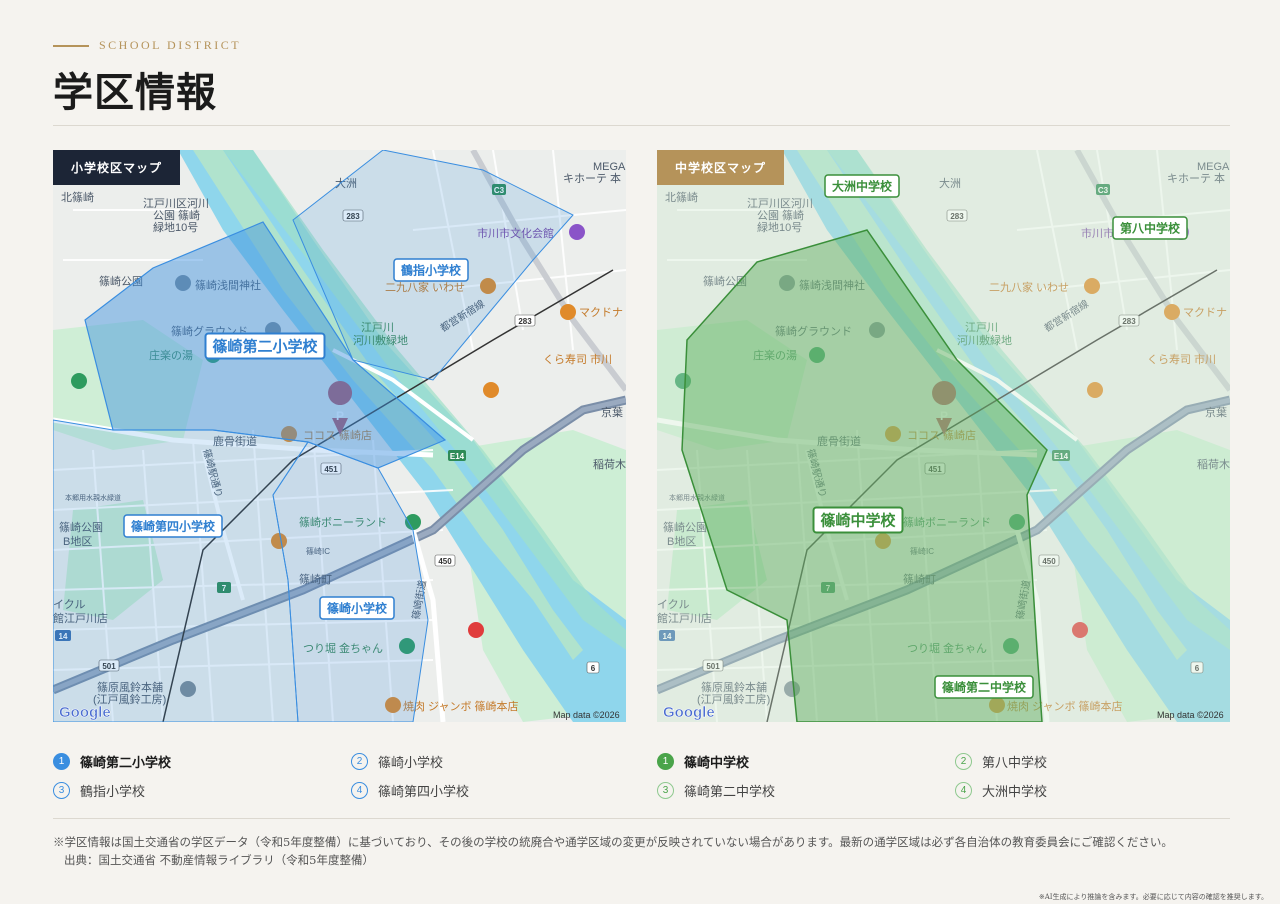 The height and width of the screenshot is (904, 1280). What do you see at coordinates (592, 178) in the screenshot?
I see `place-label: キホーテ 本` at bounding box center [592, 178].